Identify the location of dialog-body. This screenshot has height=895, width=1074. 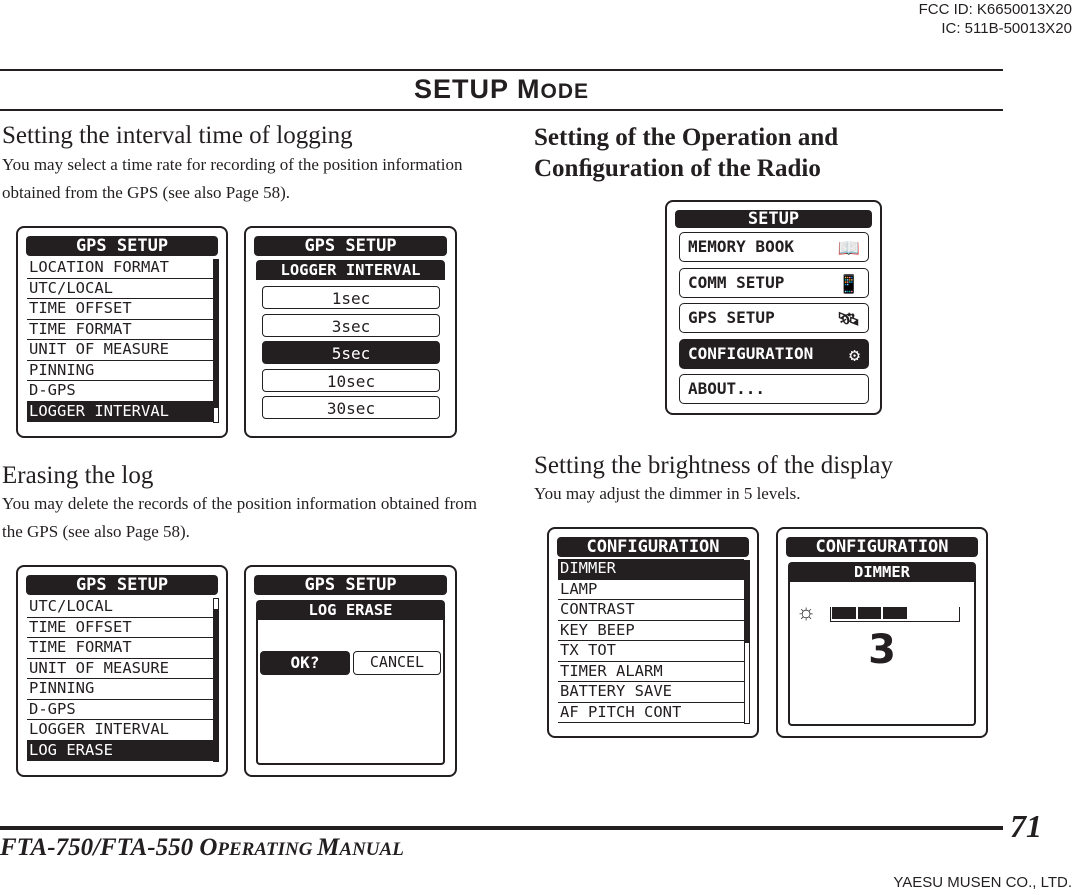
(350, 692).